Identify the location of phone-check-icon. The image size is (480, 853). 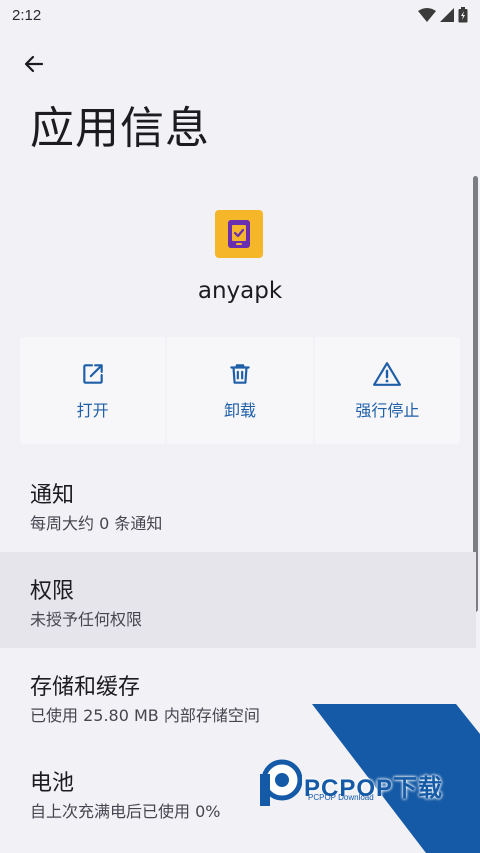
(239, 234).